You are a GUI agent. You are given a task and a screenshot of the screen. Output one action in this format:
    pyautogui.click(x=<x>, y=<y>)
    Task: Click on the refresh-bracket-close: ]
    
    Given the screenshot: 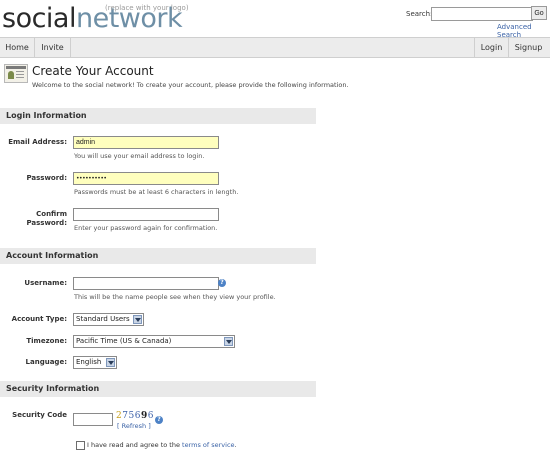 What is the action you would take?
    pyautogui.click(x=148, y=426)
    